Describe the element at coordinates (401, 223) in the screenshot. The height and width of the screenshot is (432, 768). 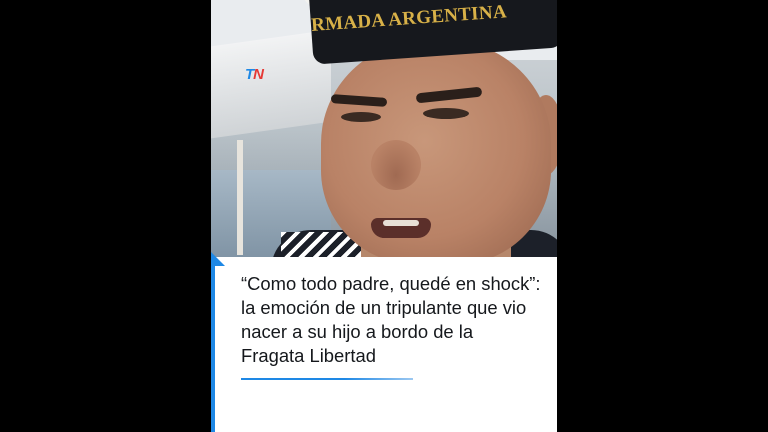
I see `teeth` at that location.